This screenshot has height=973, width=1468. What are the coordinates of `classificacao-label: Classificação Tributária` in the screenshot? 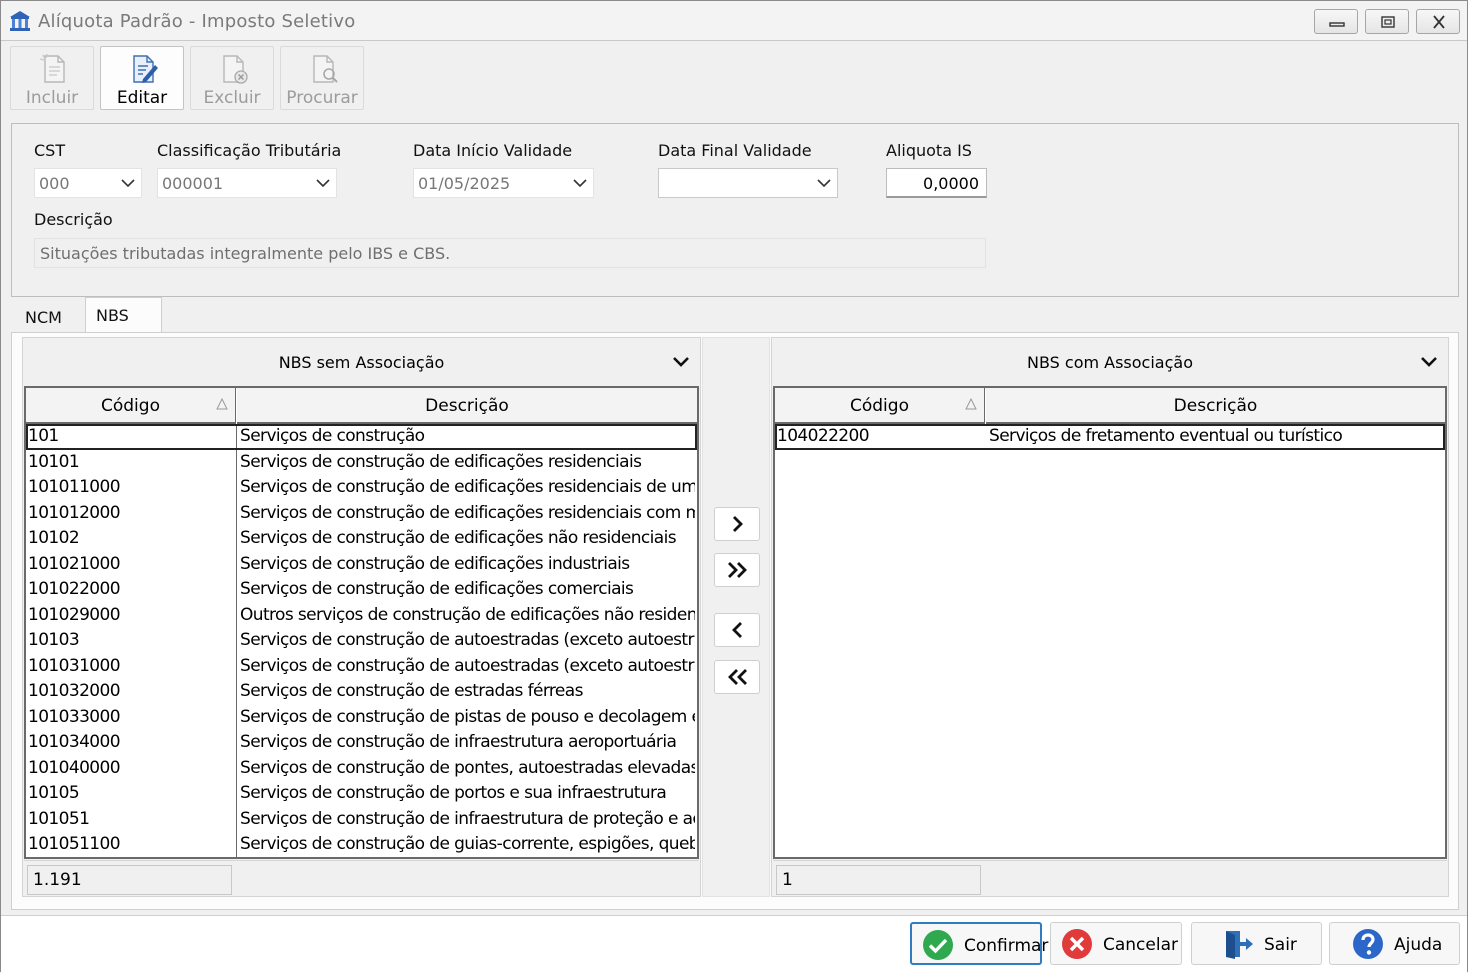 It's located at (249, 150).